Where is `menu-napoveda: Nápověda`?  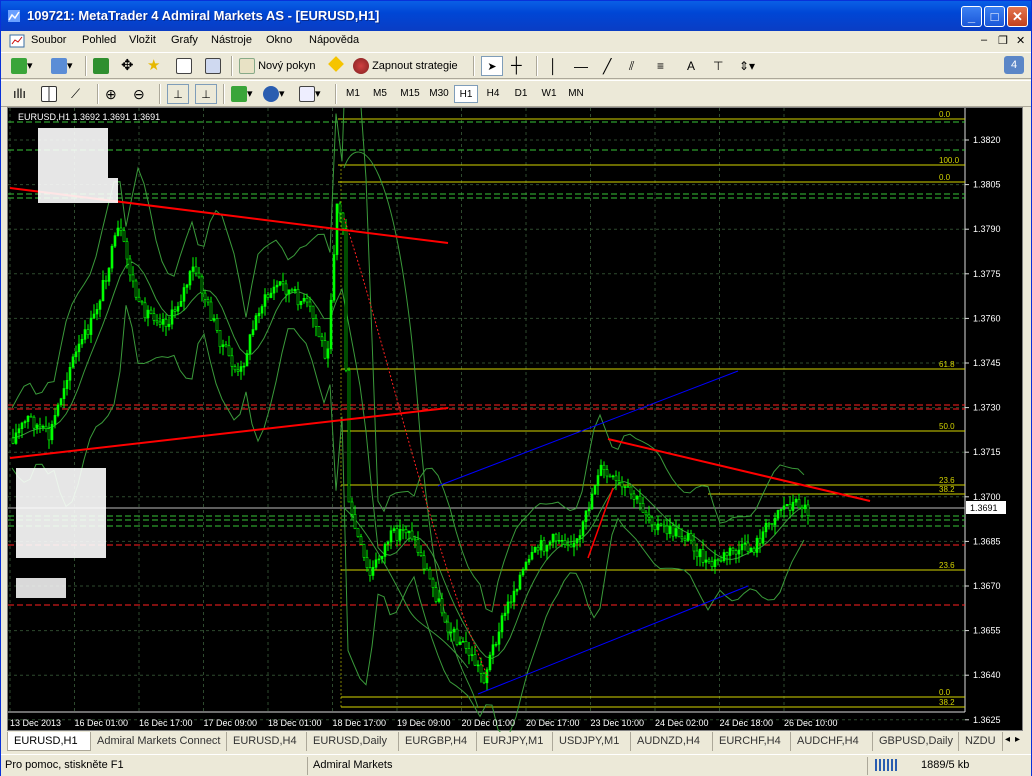
menu-napoveda: Nápověda is located at coordinates (334, 40).